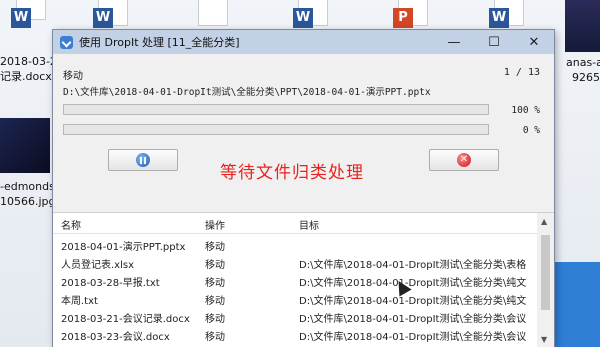 The height and width of the screenshot is (347, 600). I want to click on table-row: 2018-04-01-演示PPT.pptx 移动, so click(294, 244).